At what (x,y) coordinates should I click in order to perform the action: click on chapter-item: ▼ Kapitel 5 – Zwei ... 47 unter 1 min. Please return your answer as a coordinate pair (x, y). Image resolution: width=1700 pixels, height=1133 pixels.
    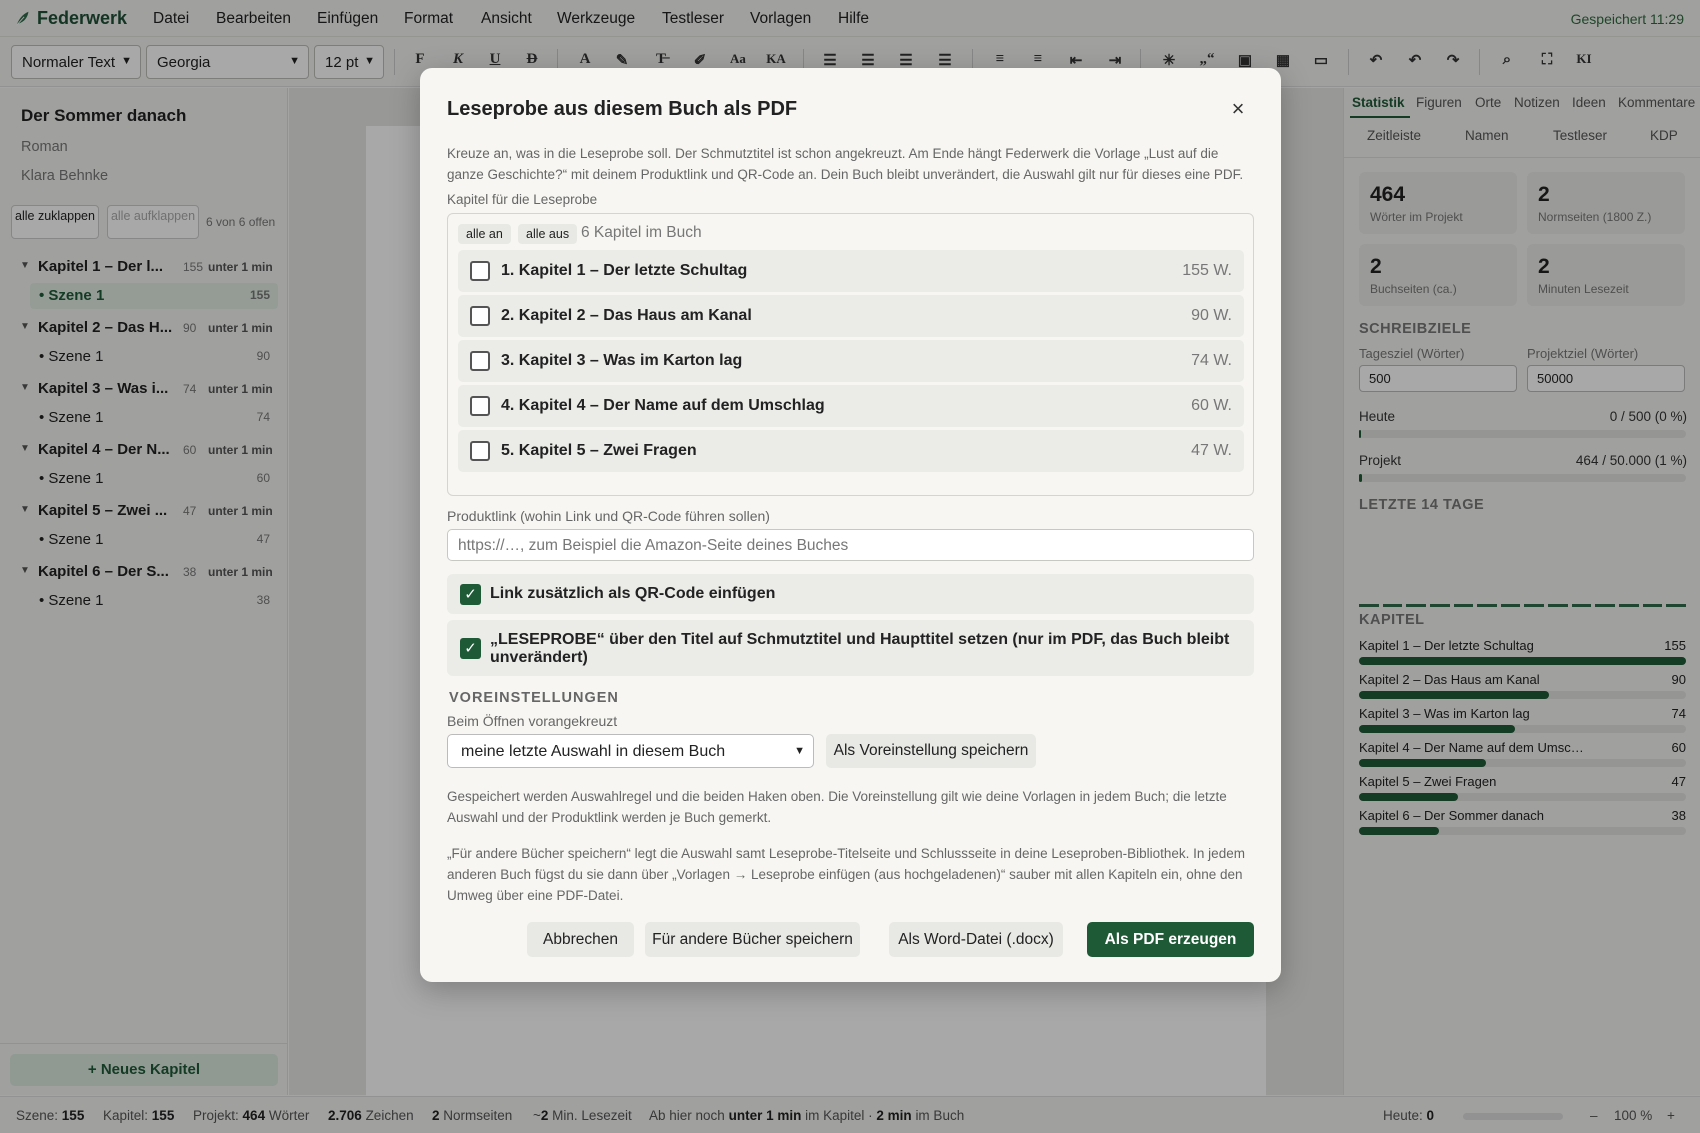
    Looking at the image, I should click on (147, 513).